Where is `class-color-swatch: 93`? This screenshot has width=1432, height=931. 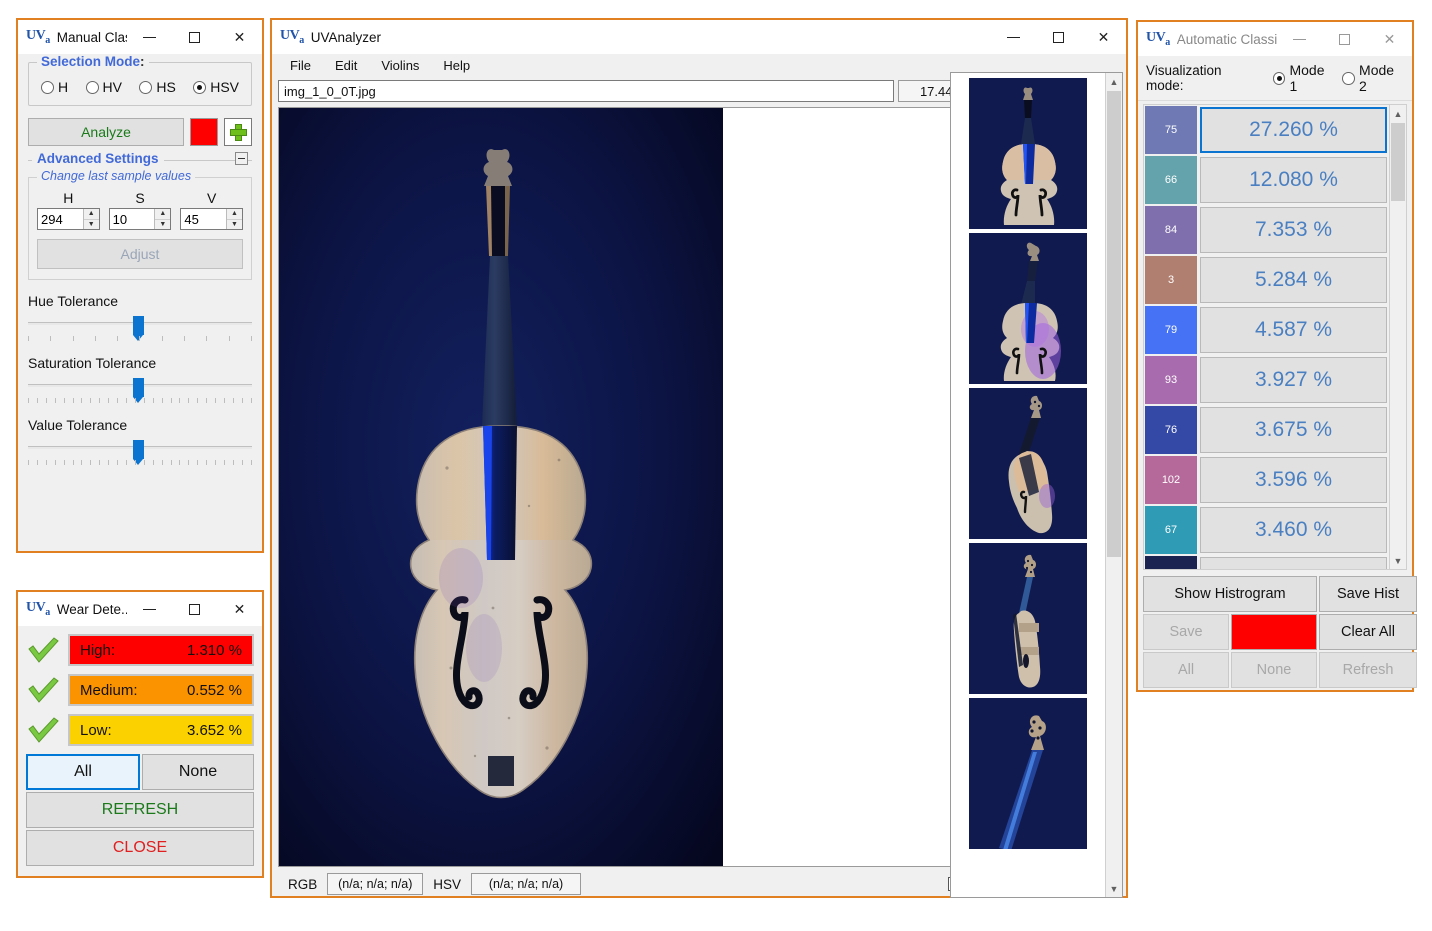
class-color-swatch: 93 is located at coordinates (1171, 380).